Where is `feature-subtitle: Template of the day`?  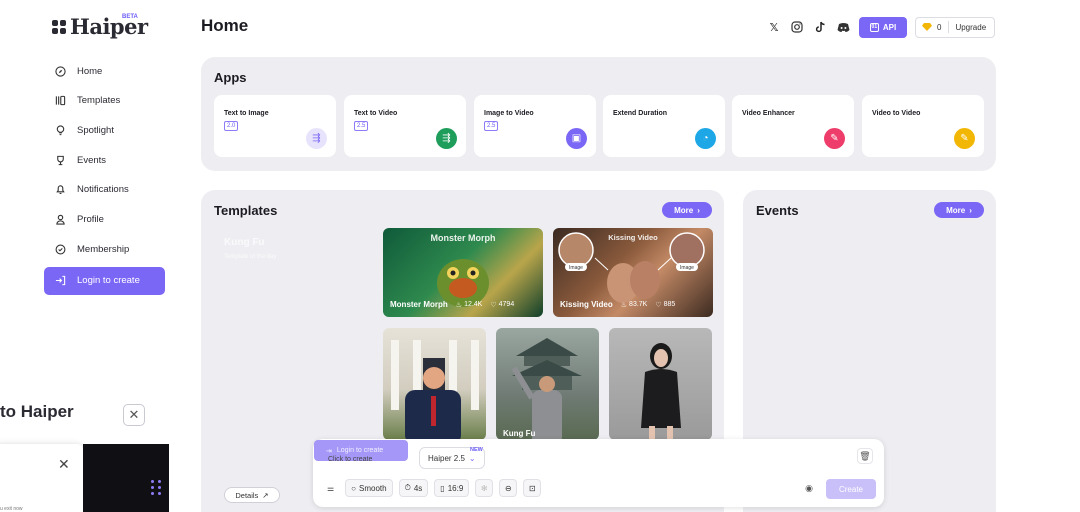
feature-subtitle: Template of the day is located at coordinates (250, 257).